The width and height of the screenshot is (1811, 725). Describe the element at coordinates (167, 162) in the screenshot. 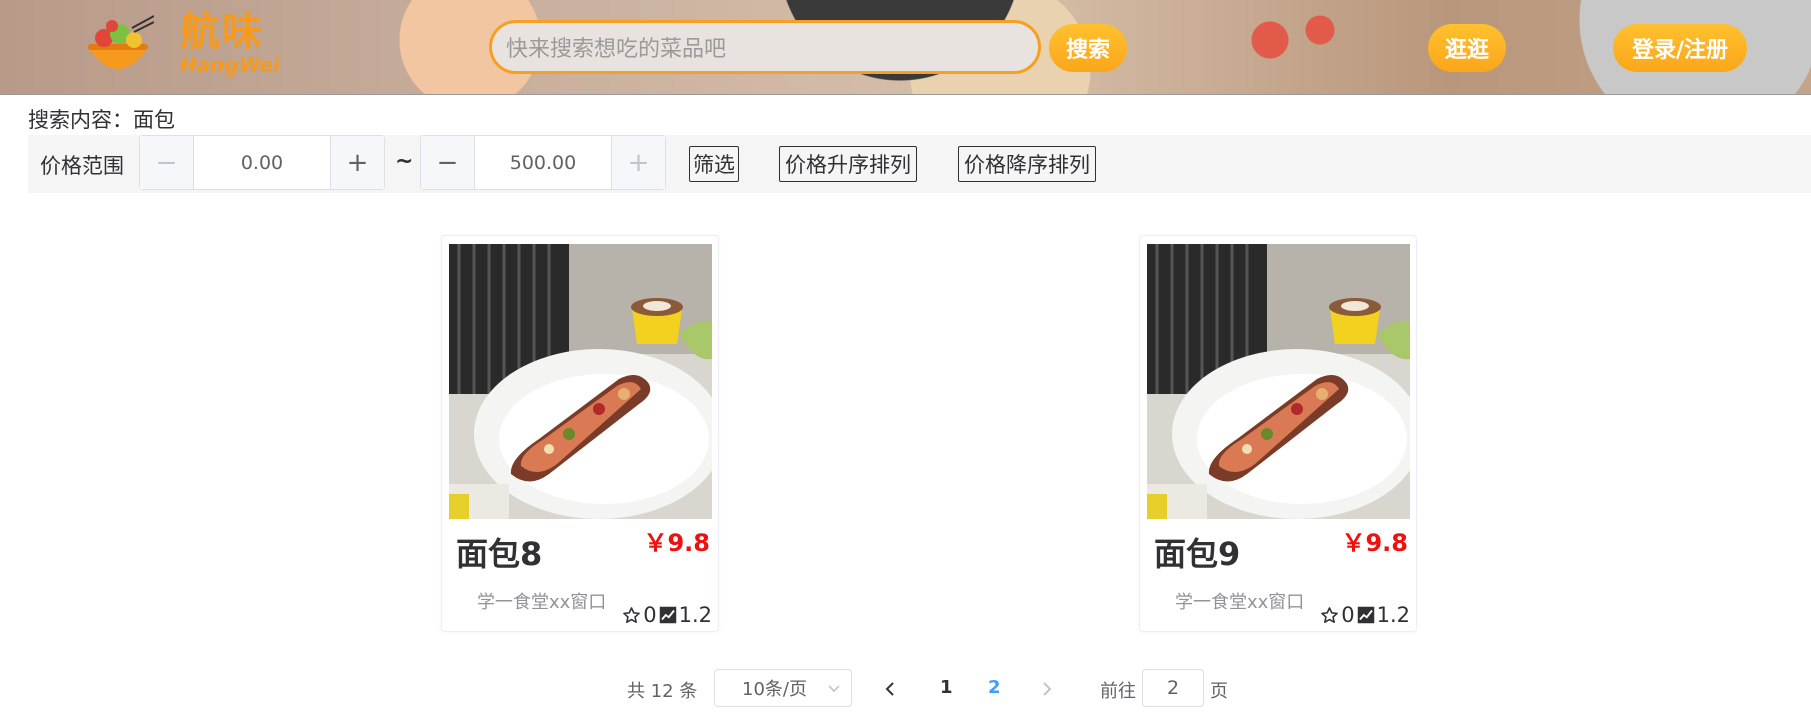

I see `min-price-decrease-button: −` at that location.